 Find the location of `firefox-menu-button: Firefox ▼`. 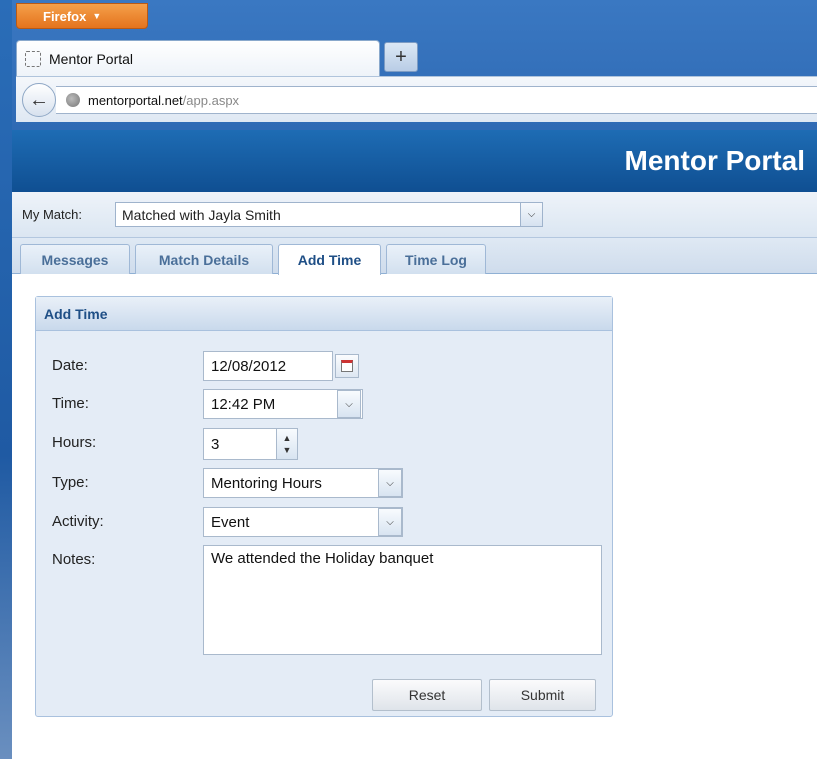

firefox-menu-button: Firefox ▼ is located at coordinates (82, 16).